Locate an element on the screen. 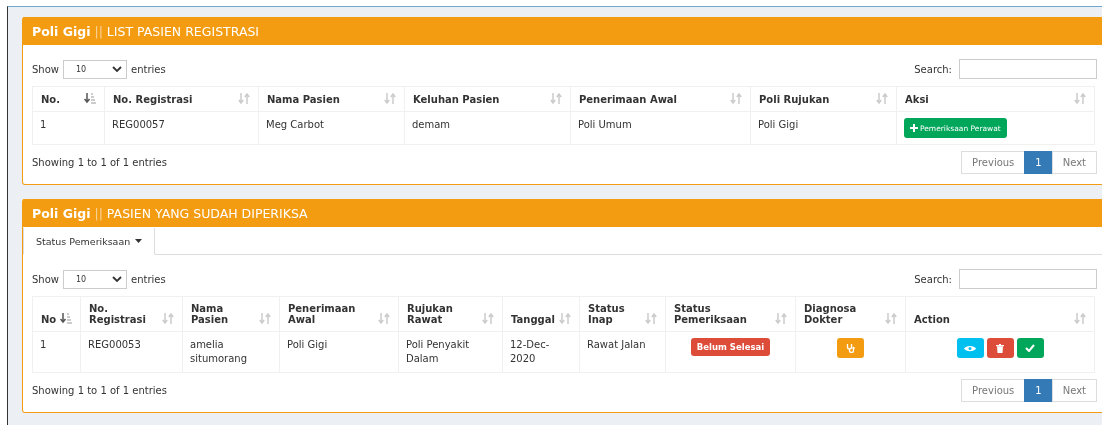 The width and height of the screenshot is (1102, 425). stethoscope-icon is located at coordinates (850, 348).